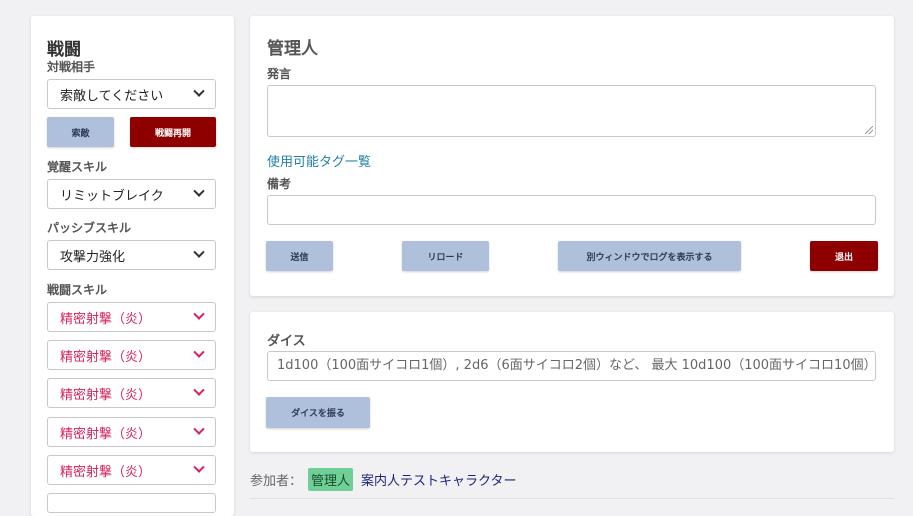 The height and width of the screenshot is (516, 913). What do you see at coordinates (71, 67) in the screenshot?
I see `opponent-label: 対戦相手` at bounding box center [71, 67].